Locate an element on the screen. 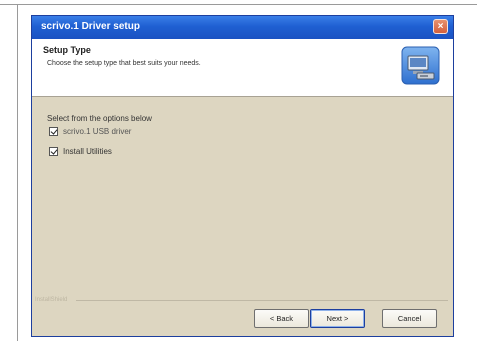 This screenshot has height=341, width=477. title-bar: scrivo.1 Driver setup × is located at coordinates (242, 27).